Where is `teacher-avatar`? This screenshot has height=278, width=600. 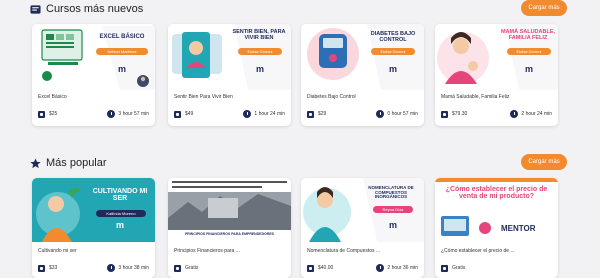
teacher-avatar is located at coordinates (143, 81).